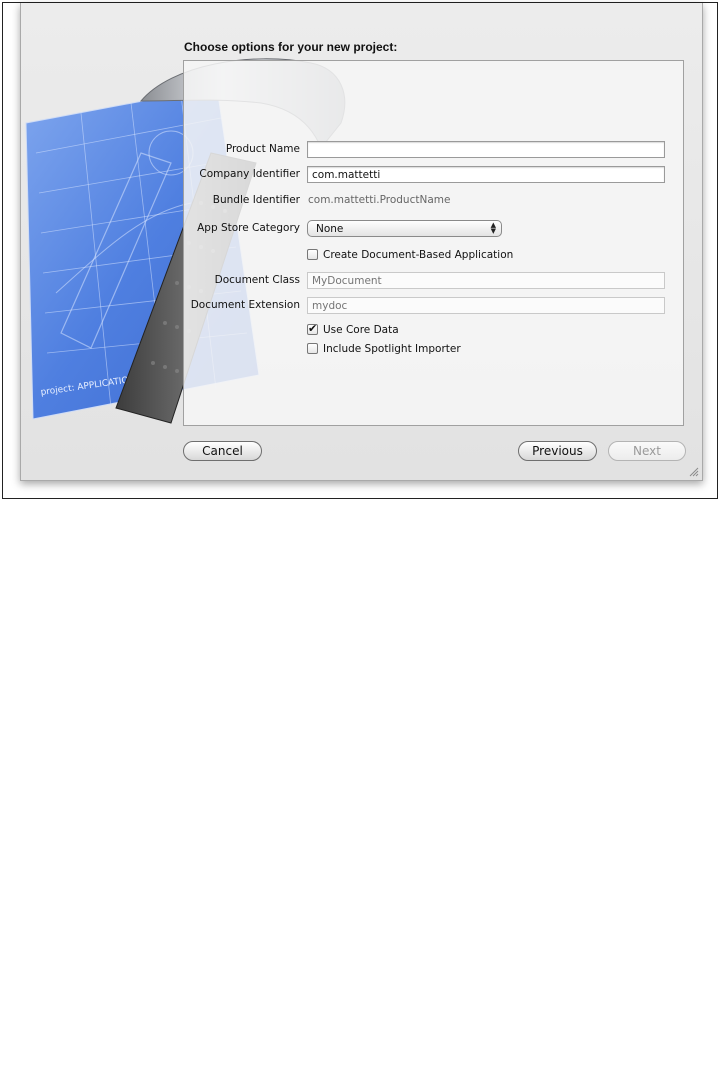  What do you see at coordinates (647, 451) in the screenshot?
I see `next-button: Next` at bounding box center [647, 451].